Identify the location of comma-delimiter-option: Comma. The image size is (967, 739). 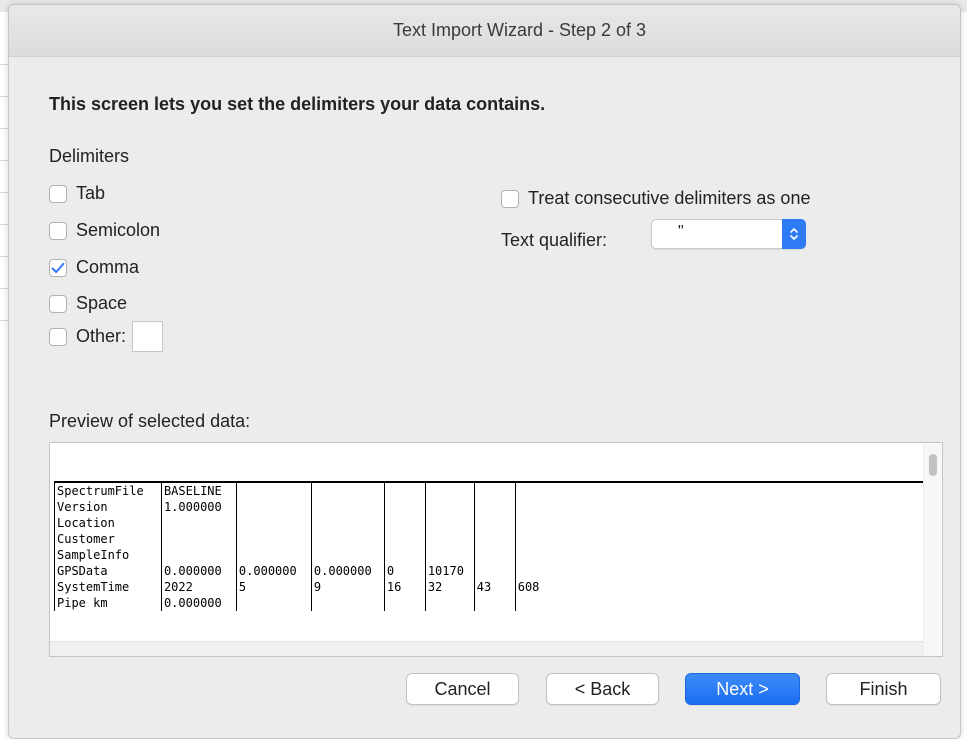
(94, 267).